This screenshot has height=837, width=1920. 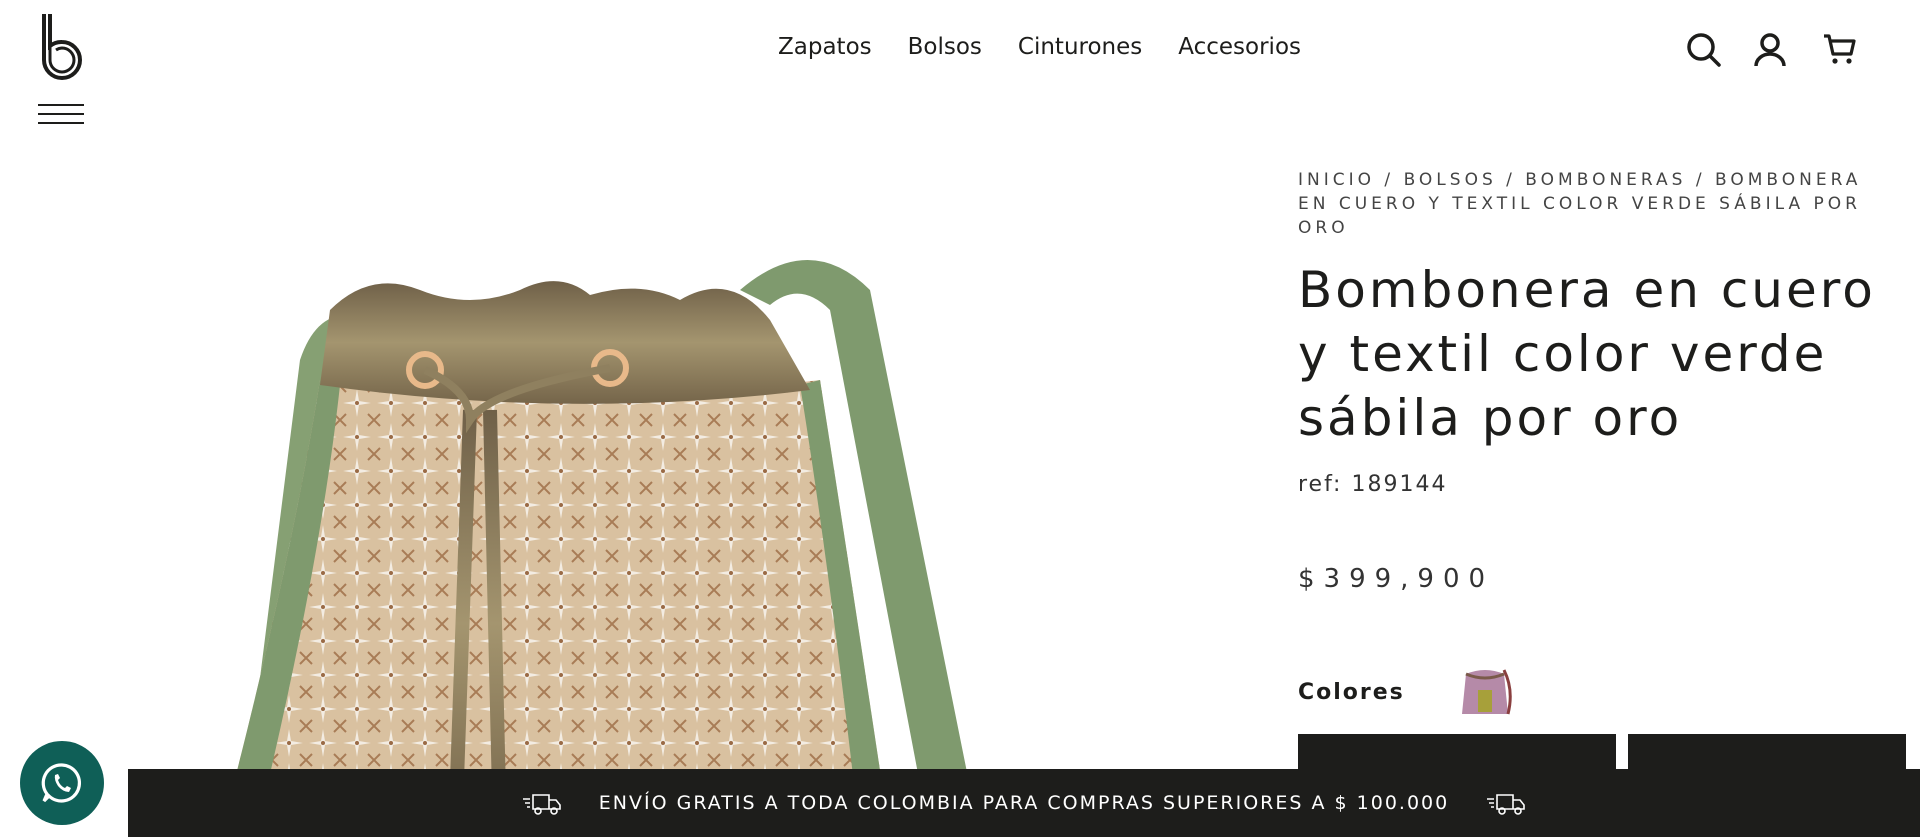 What do you see at coordinates (1840, 50) in the screenshot?
I see `cart-icon` at bounding box center [1840, 50].